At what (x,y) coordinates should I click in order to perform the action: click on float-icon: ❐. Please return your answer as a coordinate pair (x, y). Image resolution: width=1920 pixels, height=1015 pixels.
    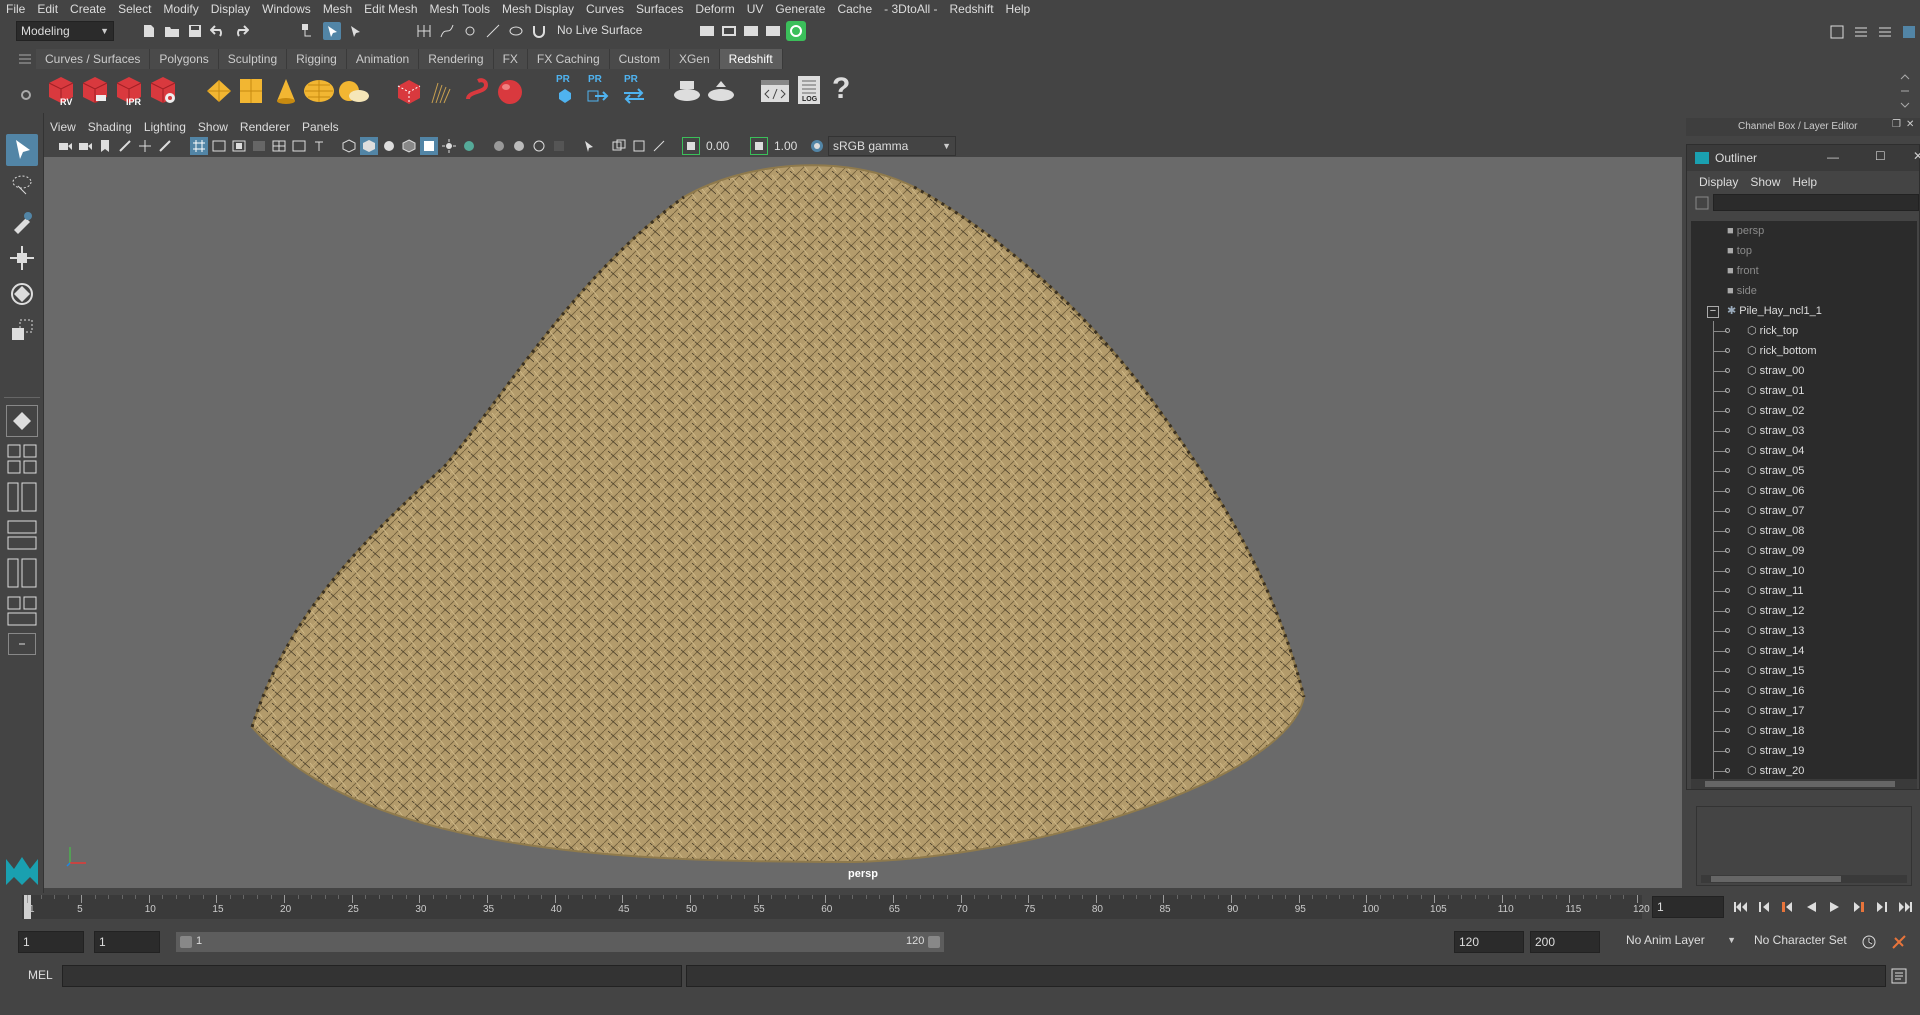
    Looking at the image, I should click on (1896, 124).